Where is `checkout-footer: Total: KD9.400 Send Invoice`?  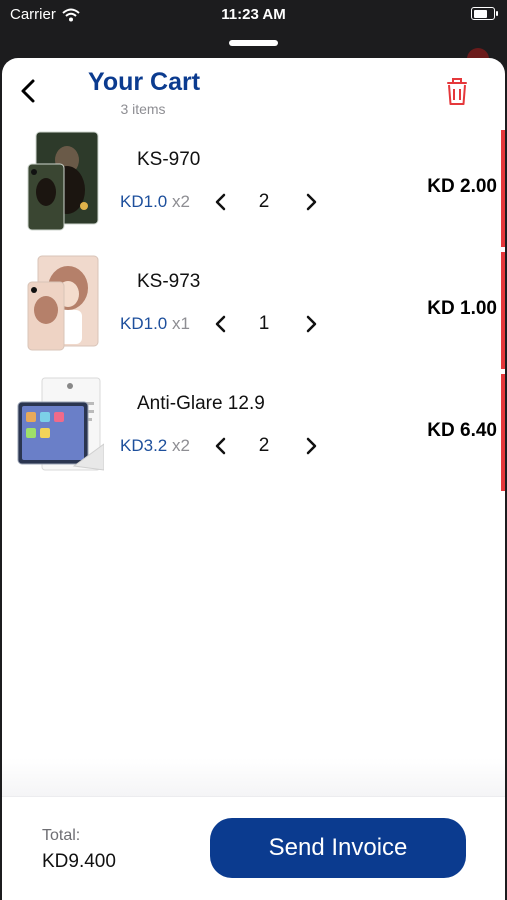
checkout-footer: Total: KD9.400 Send Invoice is located at coordinates (253, 848).